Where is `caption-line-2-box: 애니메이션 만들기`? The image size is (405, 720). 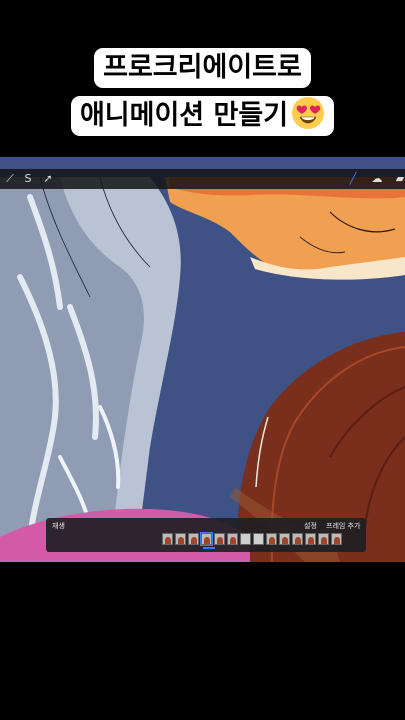 caption-line-2-box: 애니메이션 만들기 is located at coordinates (202, 116).